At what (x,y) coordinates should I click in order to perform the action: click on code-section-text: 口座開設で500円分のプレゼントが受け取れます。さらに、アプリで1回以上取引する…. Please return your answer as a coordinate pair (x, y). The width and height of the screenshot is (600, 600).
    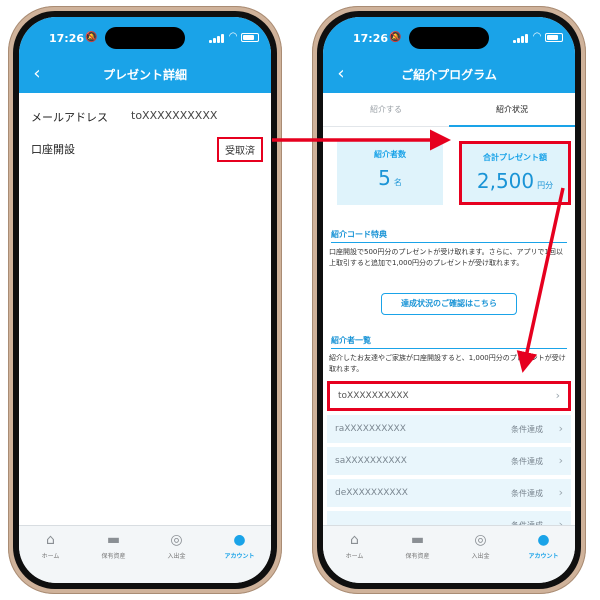
    Looking at the image, I should click on (446, 257).